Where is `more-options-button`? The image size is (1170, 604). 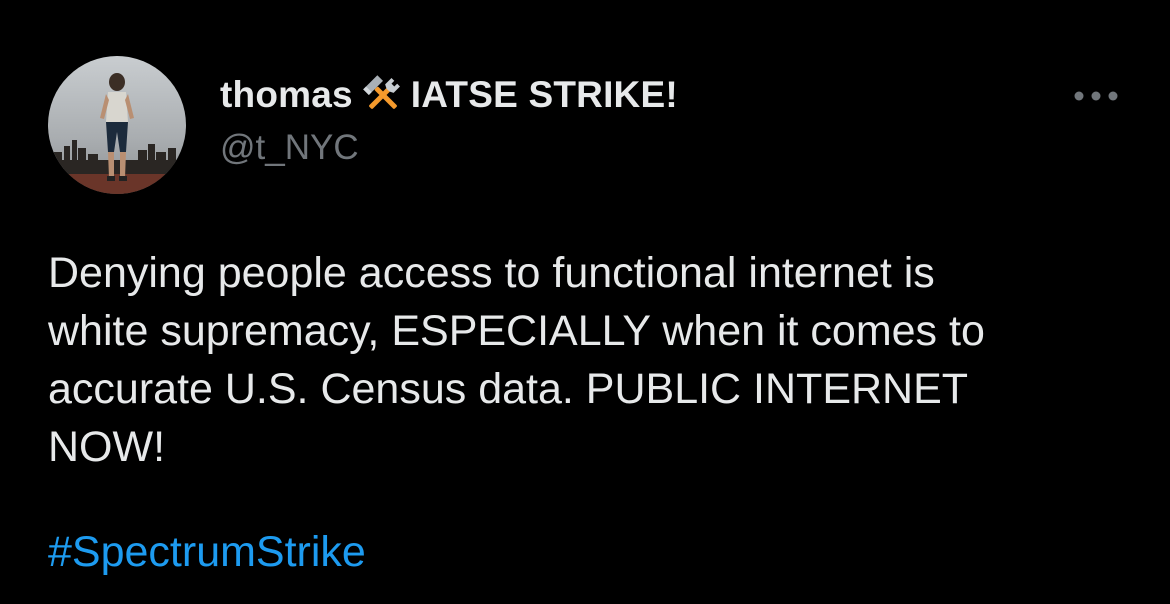
more-options-button is located at coordinates (1096, 96).